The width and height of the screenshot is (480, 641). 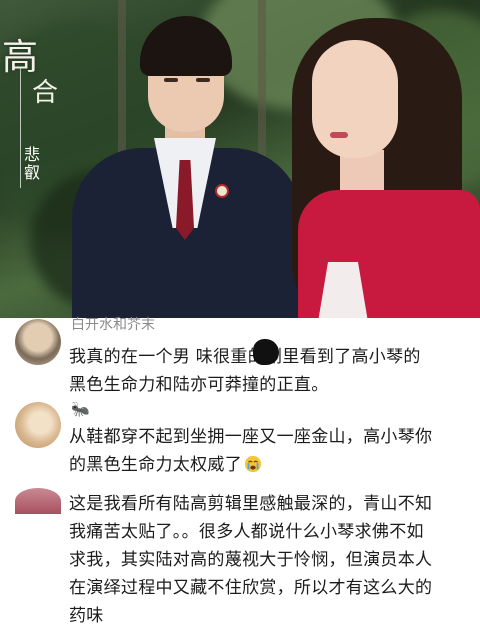 I want to click on face-right, so click(x=355, y=99).